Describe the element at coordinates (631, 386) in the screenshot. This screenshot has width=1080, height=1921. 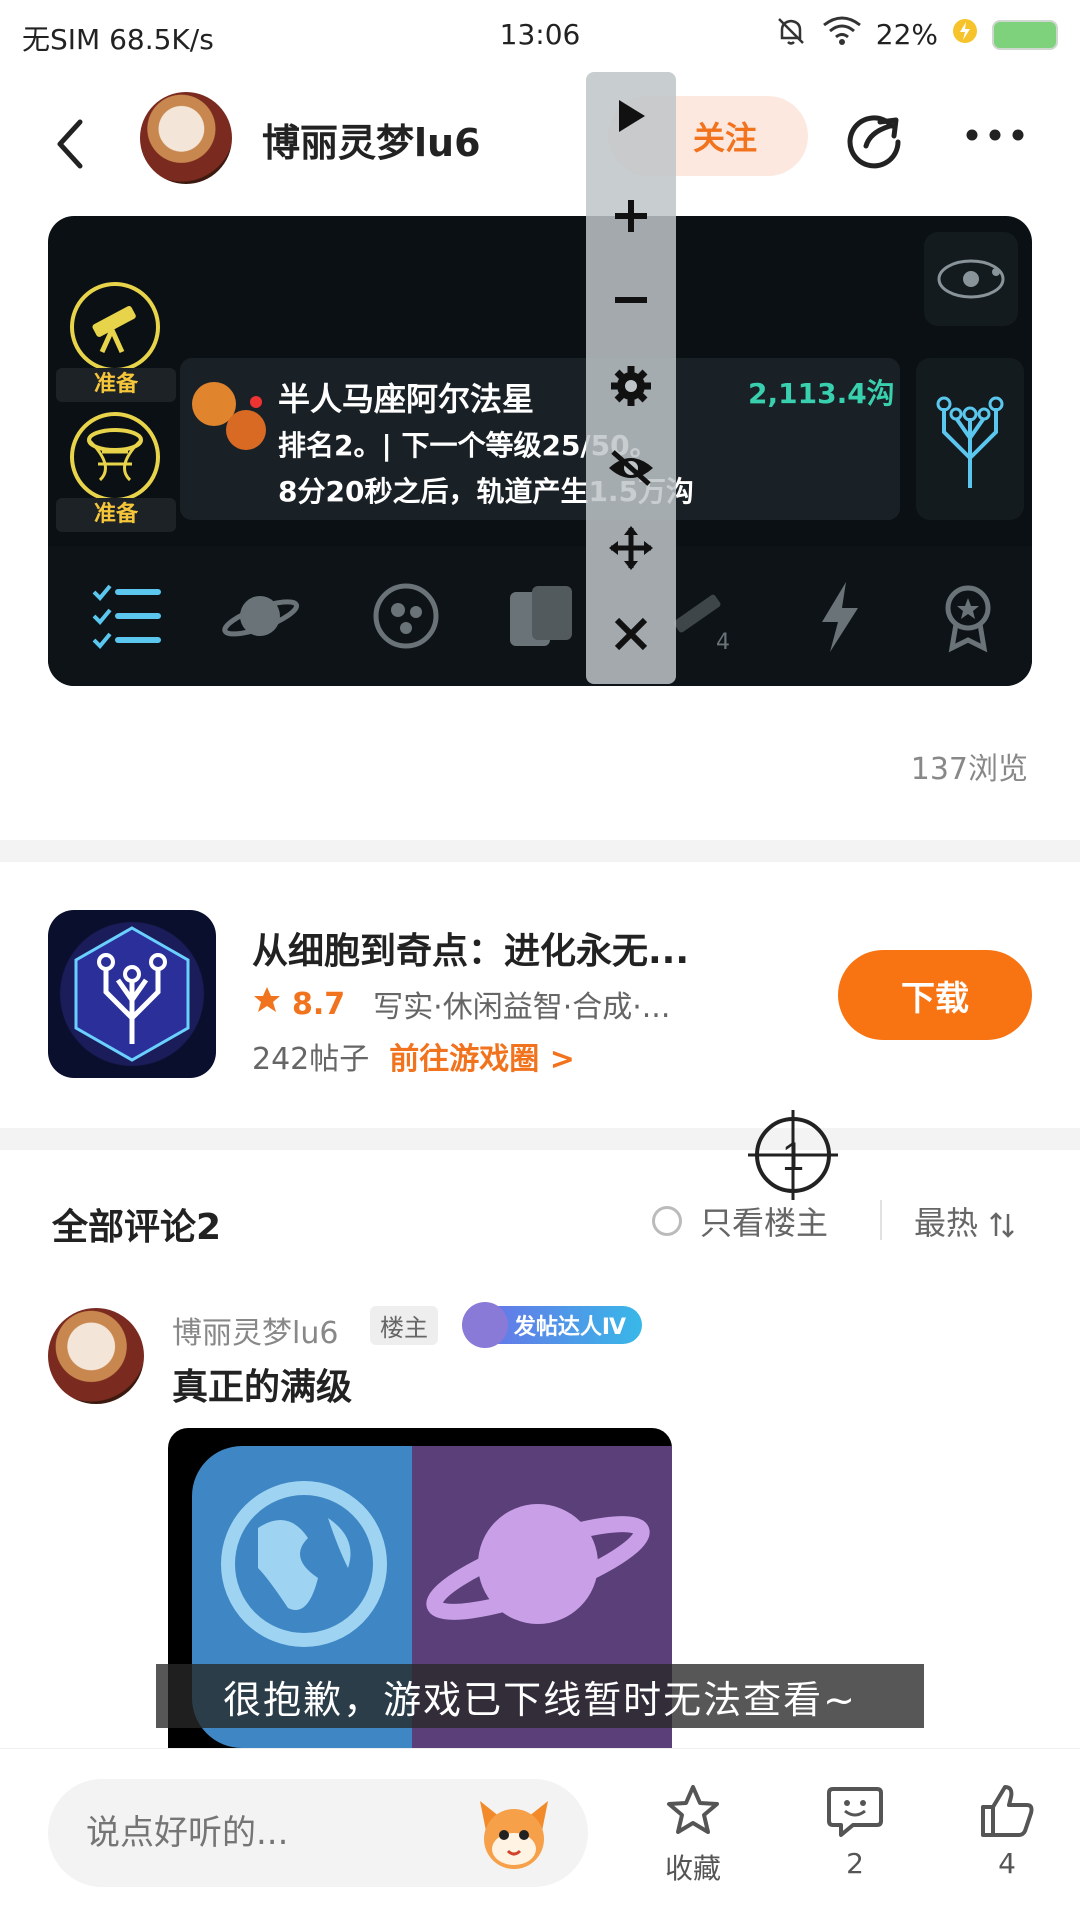
I see `settings-icon` at that location.